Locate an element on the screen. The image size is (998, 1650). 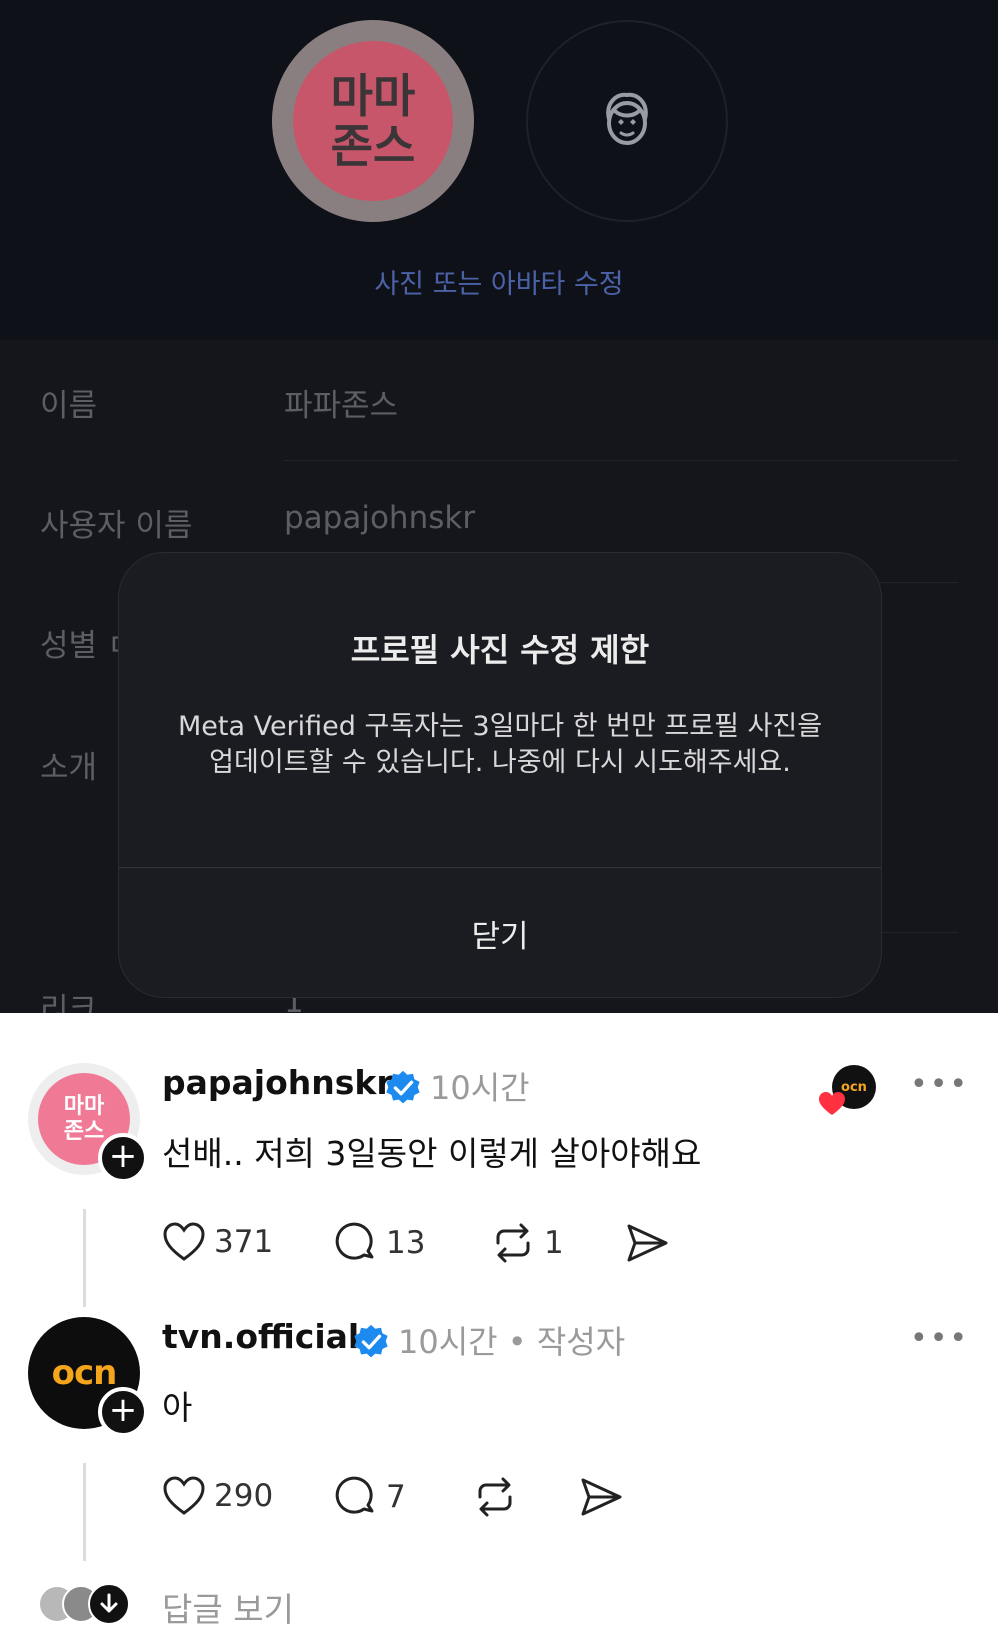
reply-avatars-stack is located at coordinates (88, 1604).